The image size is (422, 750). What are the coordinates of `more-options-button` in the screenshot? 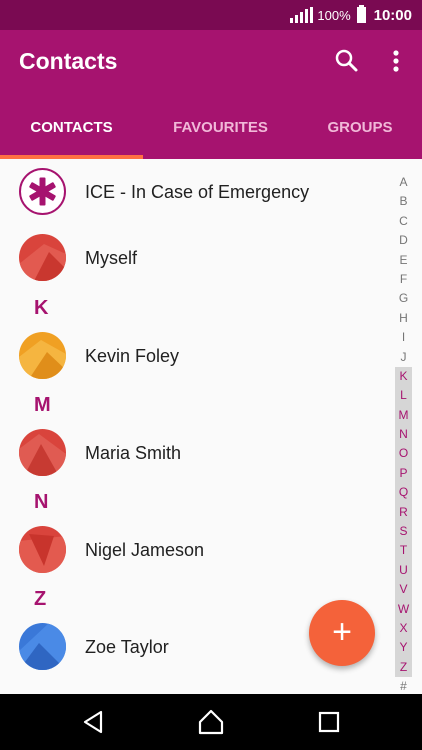 It's located at (396, 61).